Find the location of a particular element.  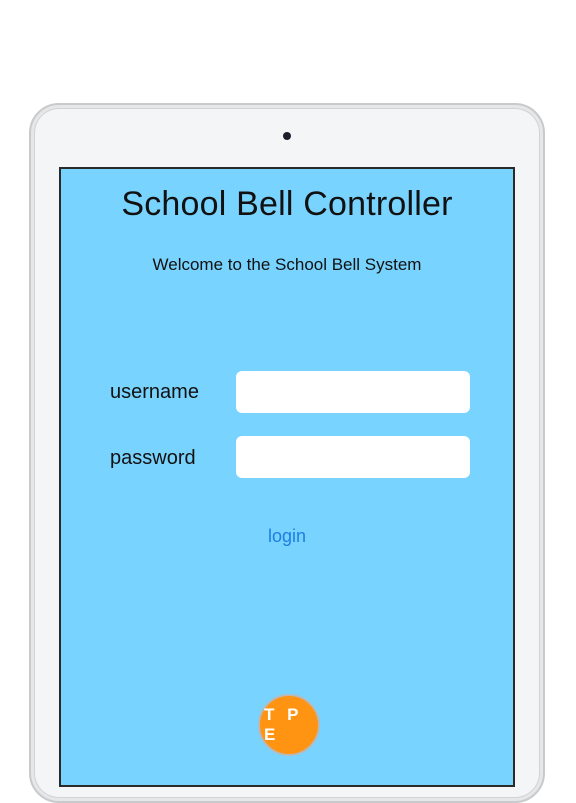

app-title: School Bell Controller is located at coordinates (287, 204).